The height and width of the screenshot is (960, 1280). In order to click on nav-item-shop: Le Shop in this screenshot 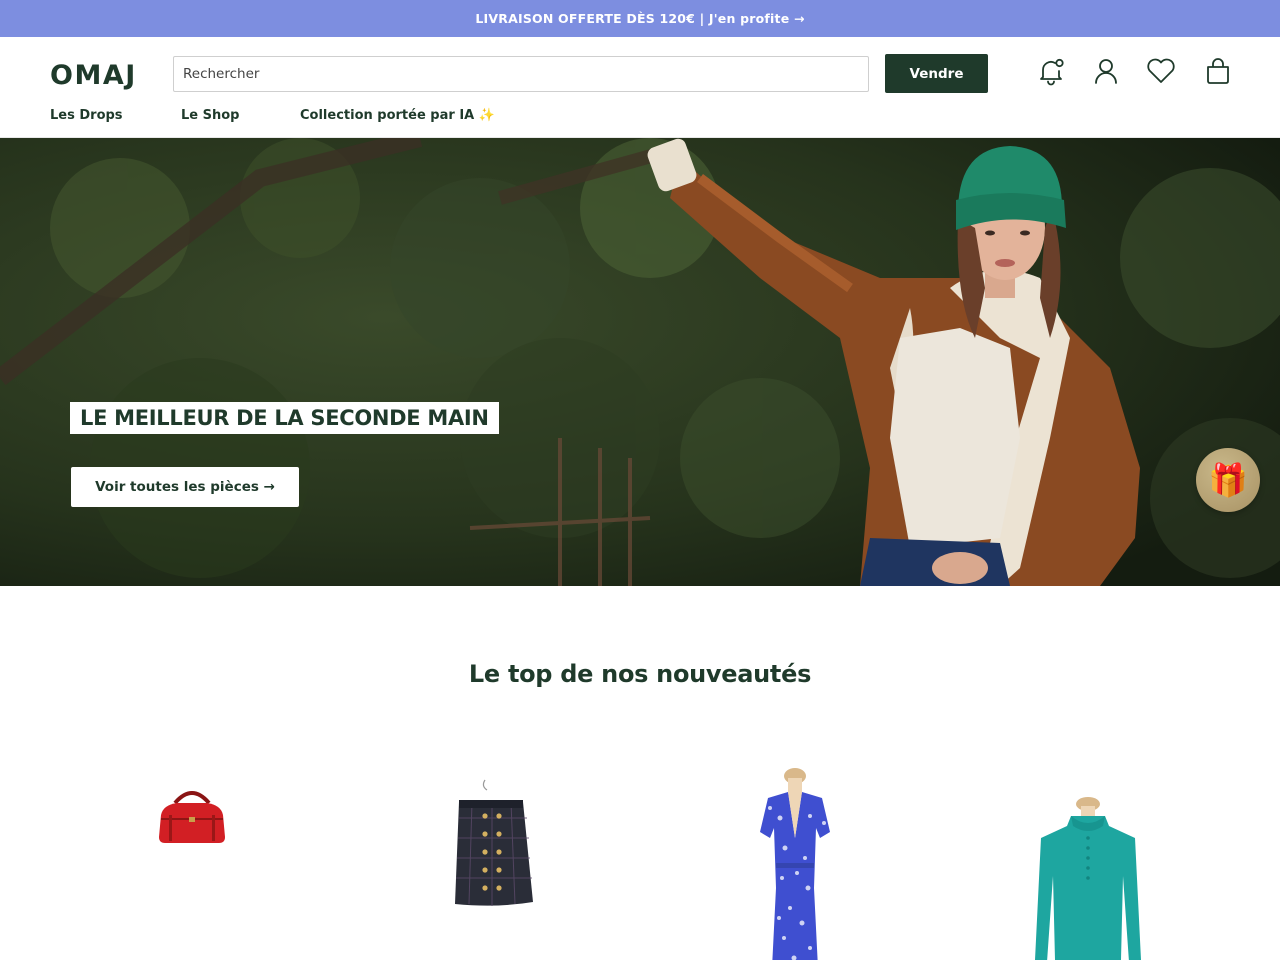, I will do `click(210, 115)`.